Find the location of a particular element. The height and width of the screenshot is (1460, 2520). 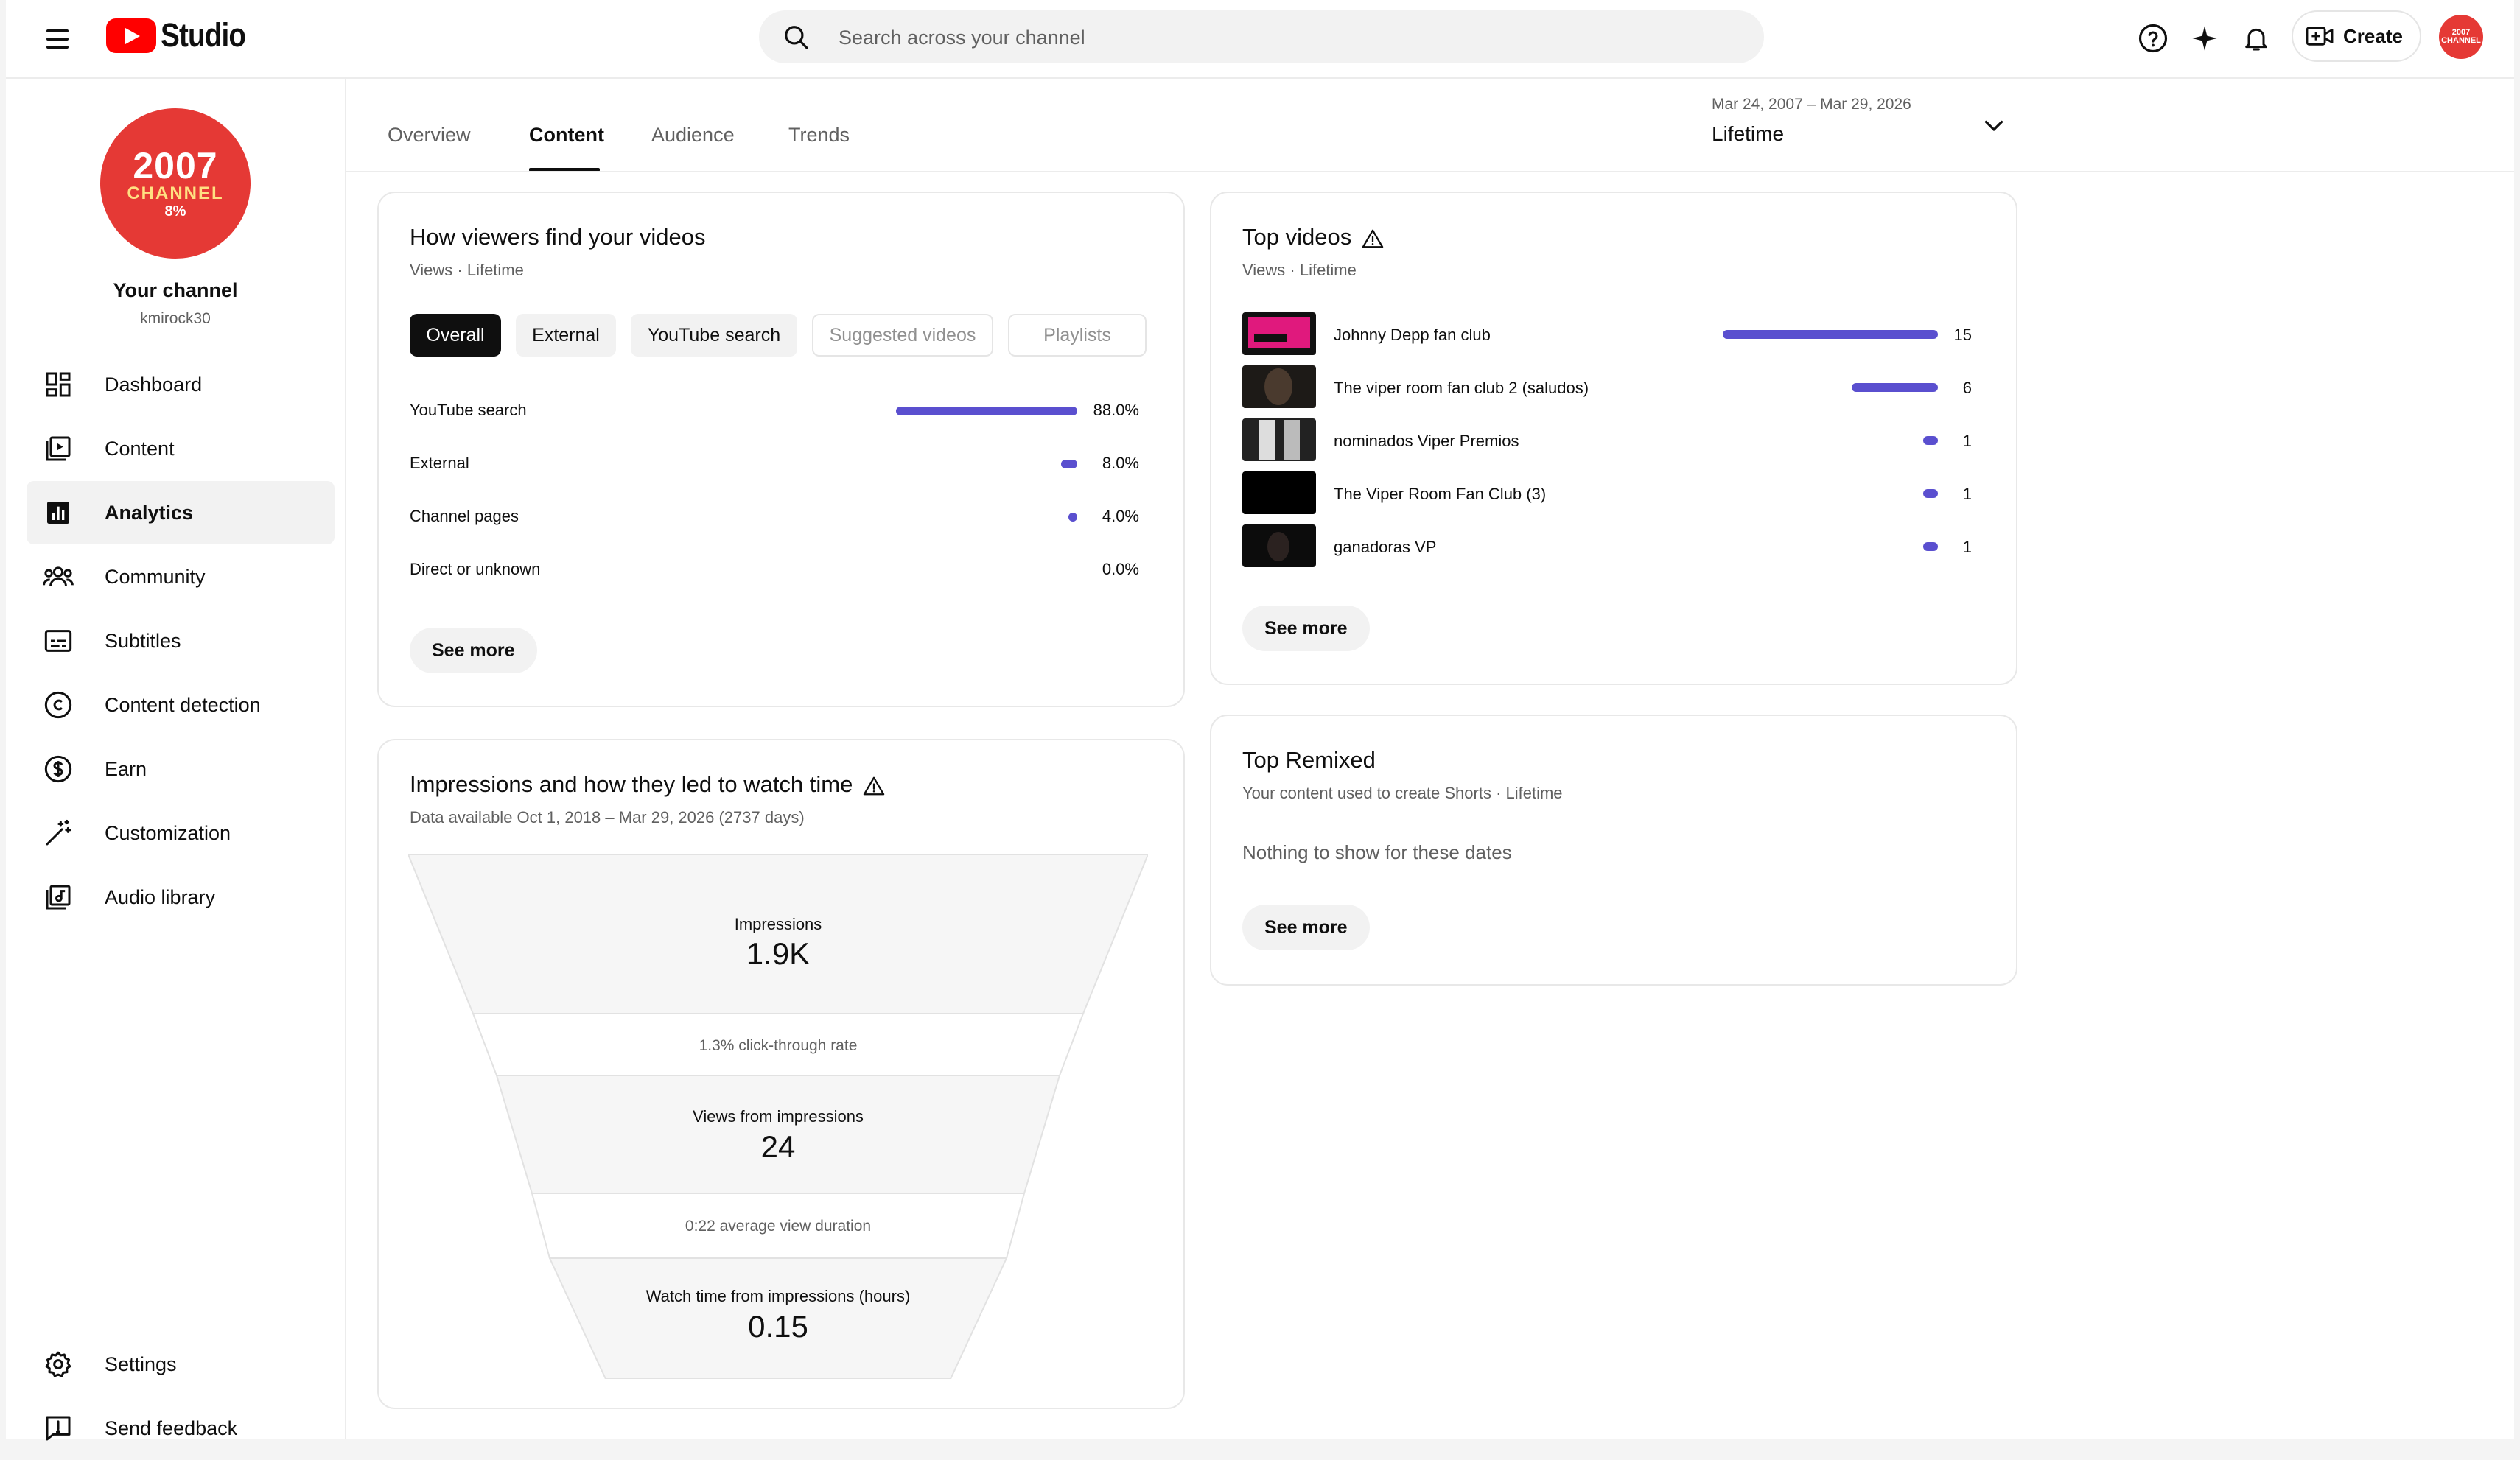

sidebar-item-label: Dashboard is located at coordinates (154, 384).